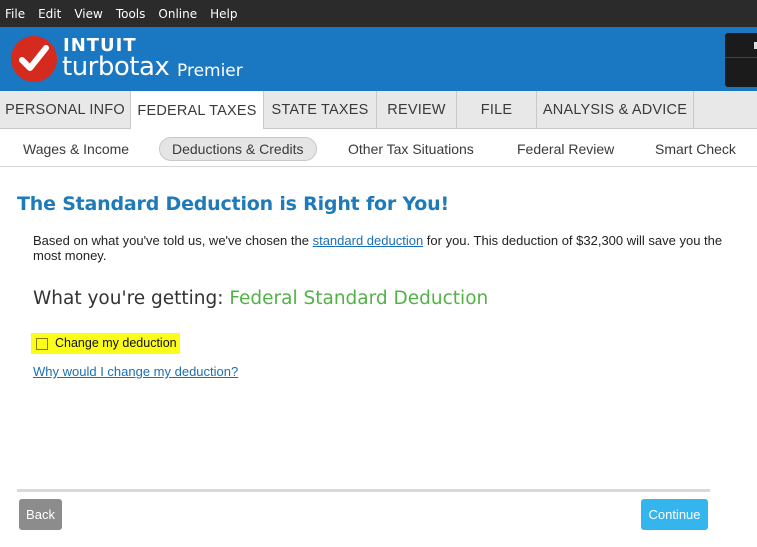  What do you see at coordinates (42, 344) in the screenshot?
I see `change-deduction-checkbox` at bounding box center [42, 344].